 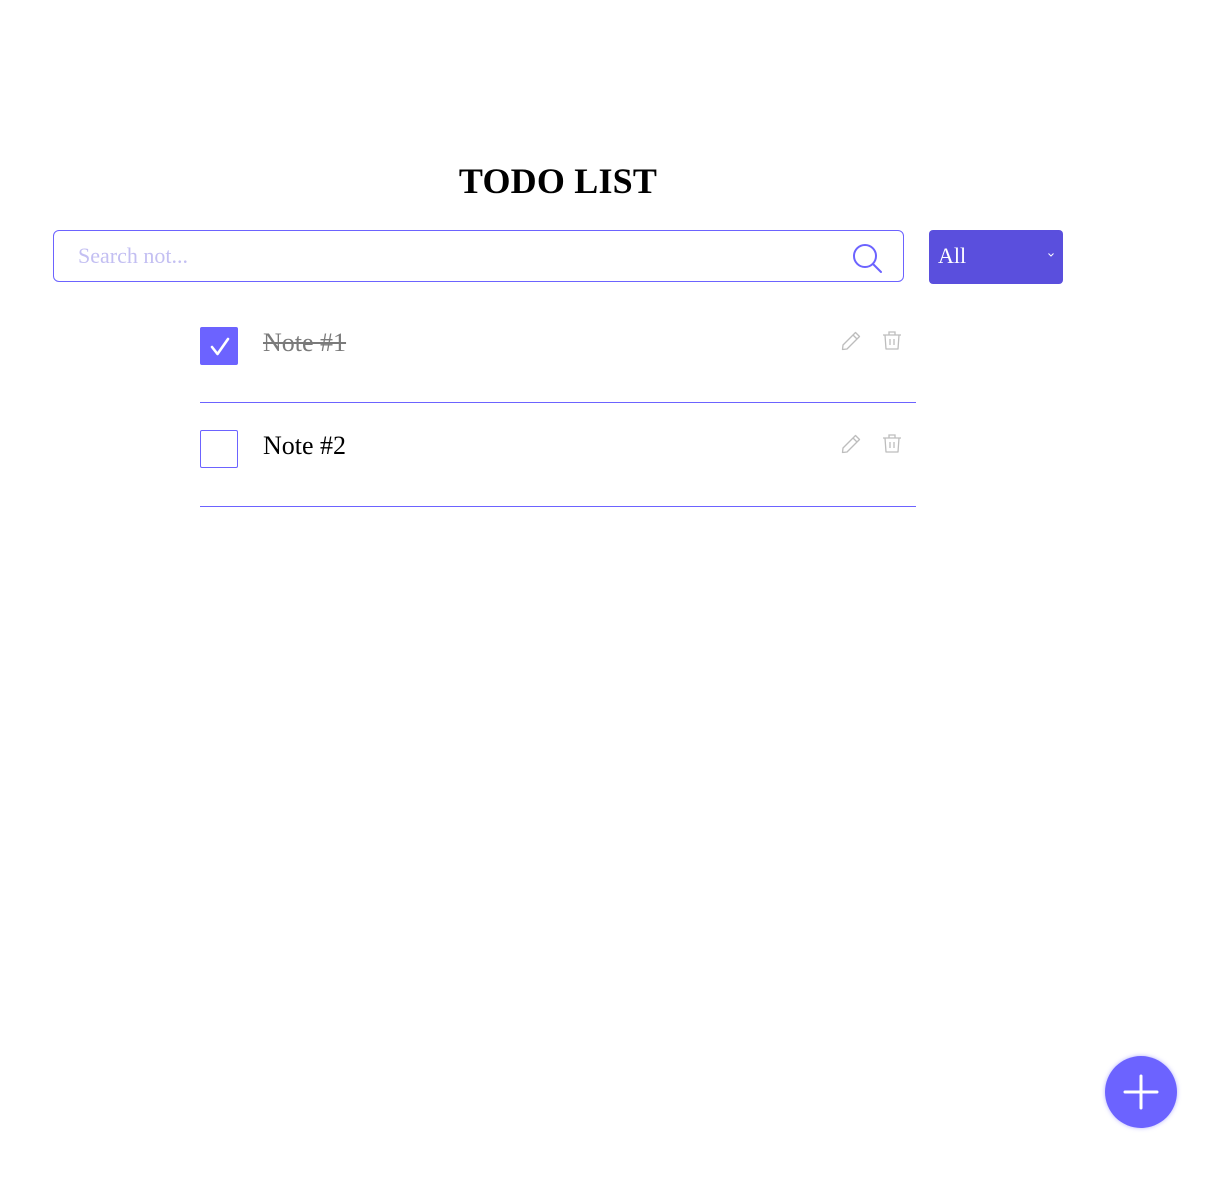 I want to click on page-title: TODO LIST, so click(x=558, y=181).